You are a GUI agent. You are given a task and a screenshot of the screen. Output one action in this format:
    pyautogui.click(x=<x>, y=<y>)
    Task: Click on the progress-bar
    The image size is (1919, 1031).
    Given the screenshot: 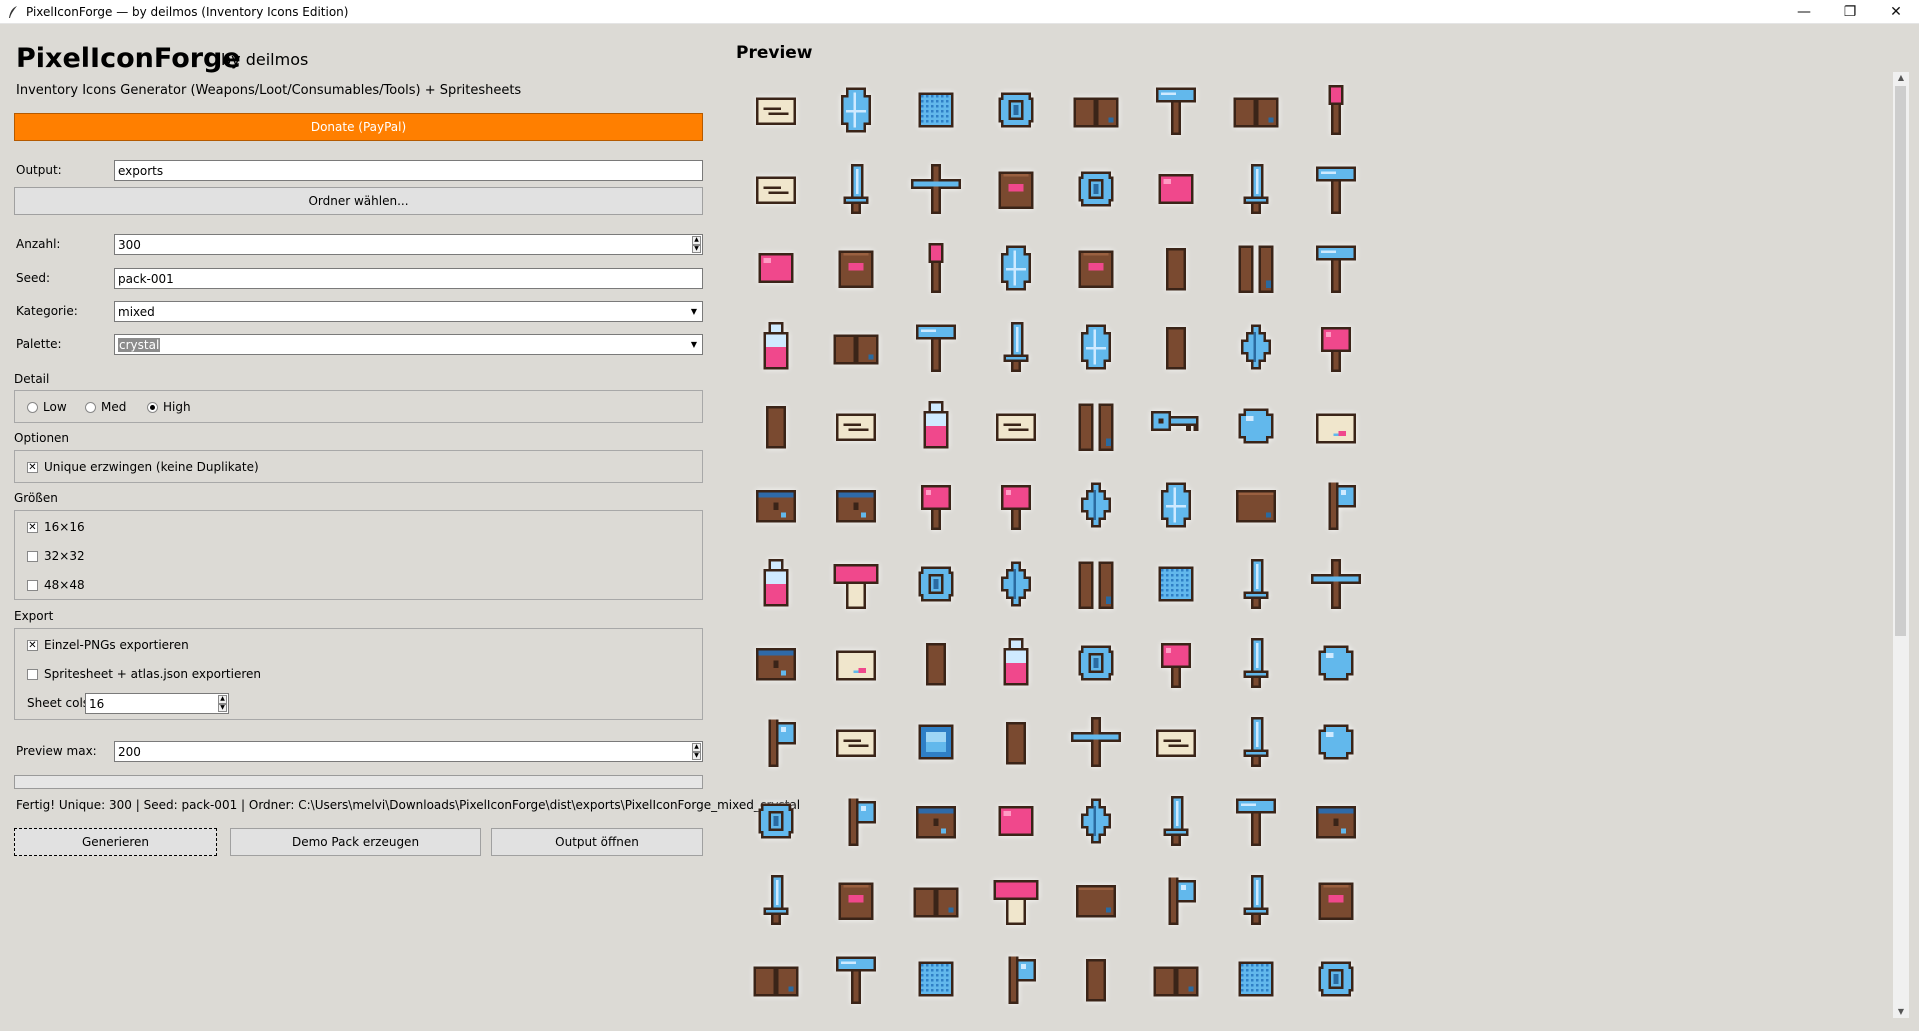 What is the action you would take?
    pyautogui.click(x=358, y=782)
    